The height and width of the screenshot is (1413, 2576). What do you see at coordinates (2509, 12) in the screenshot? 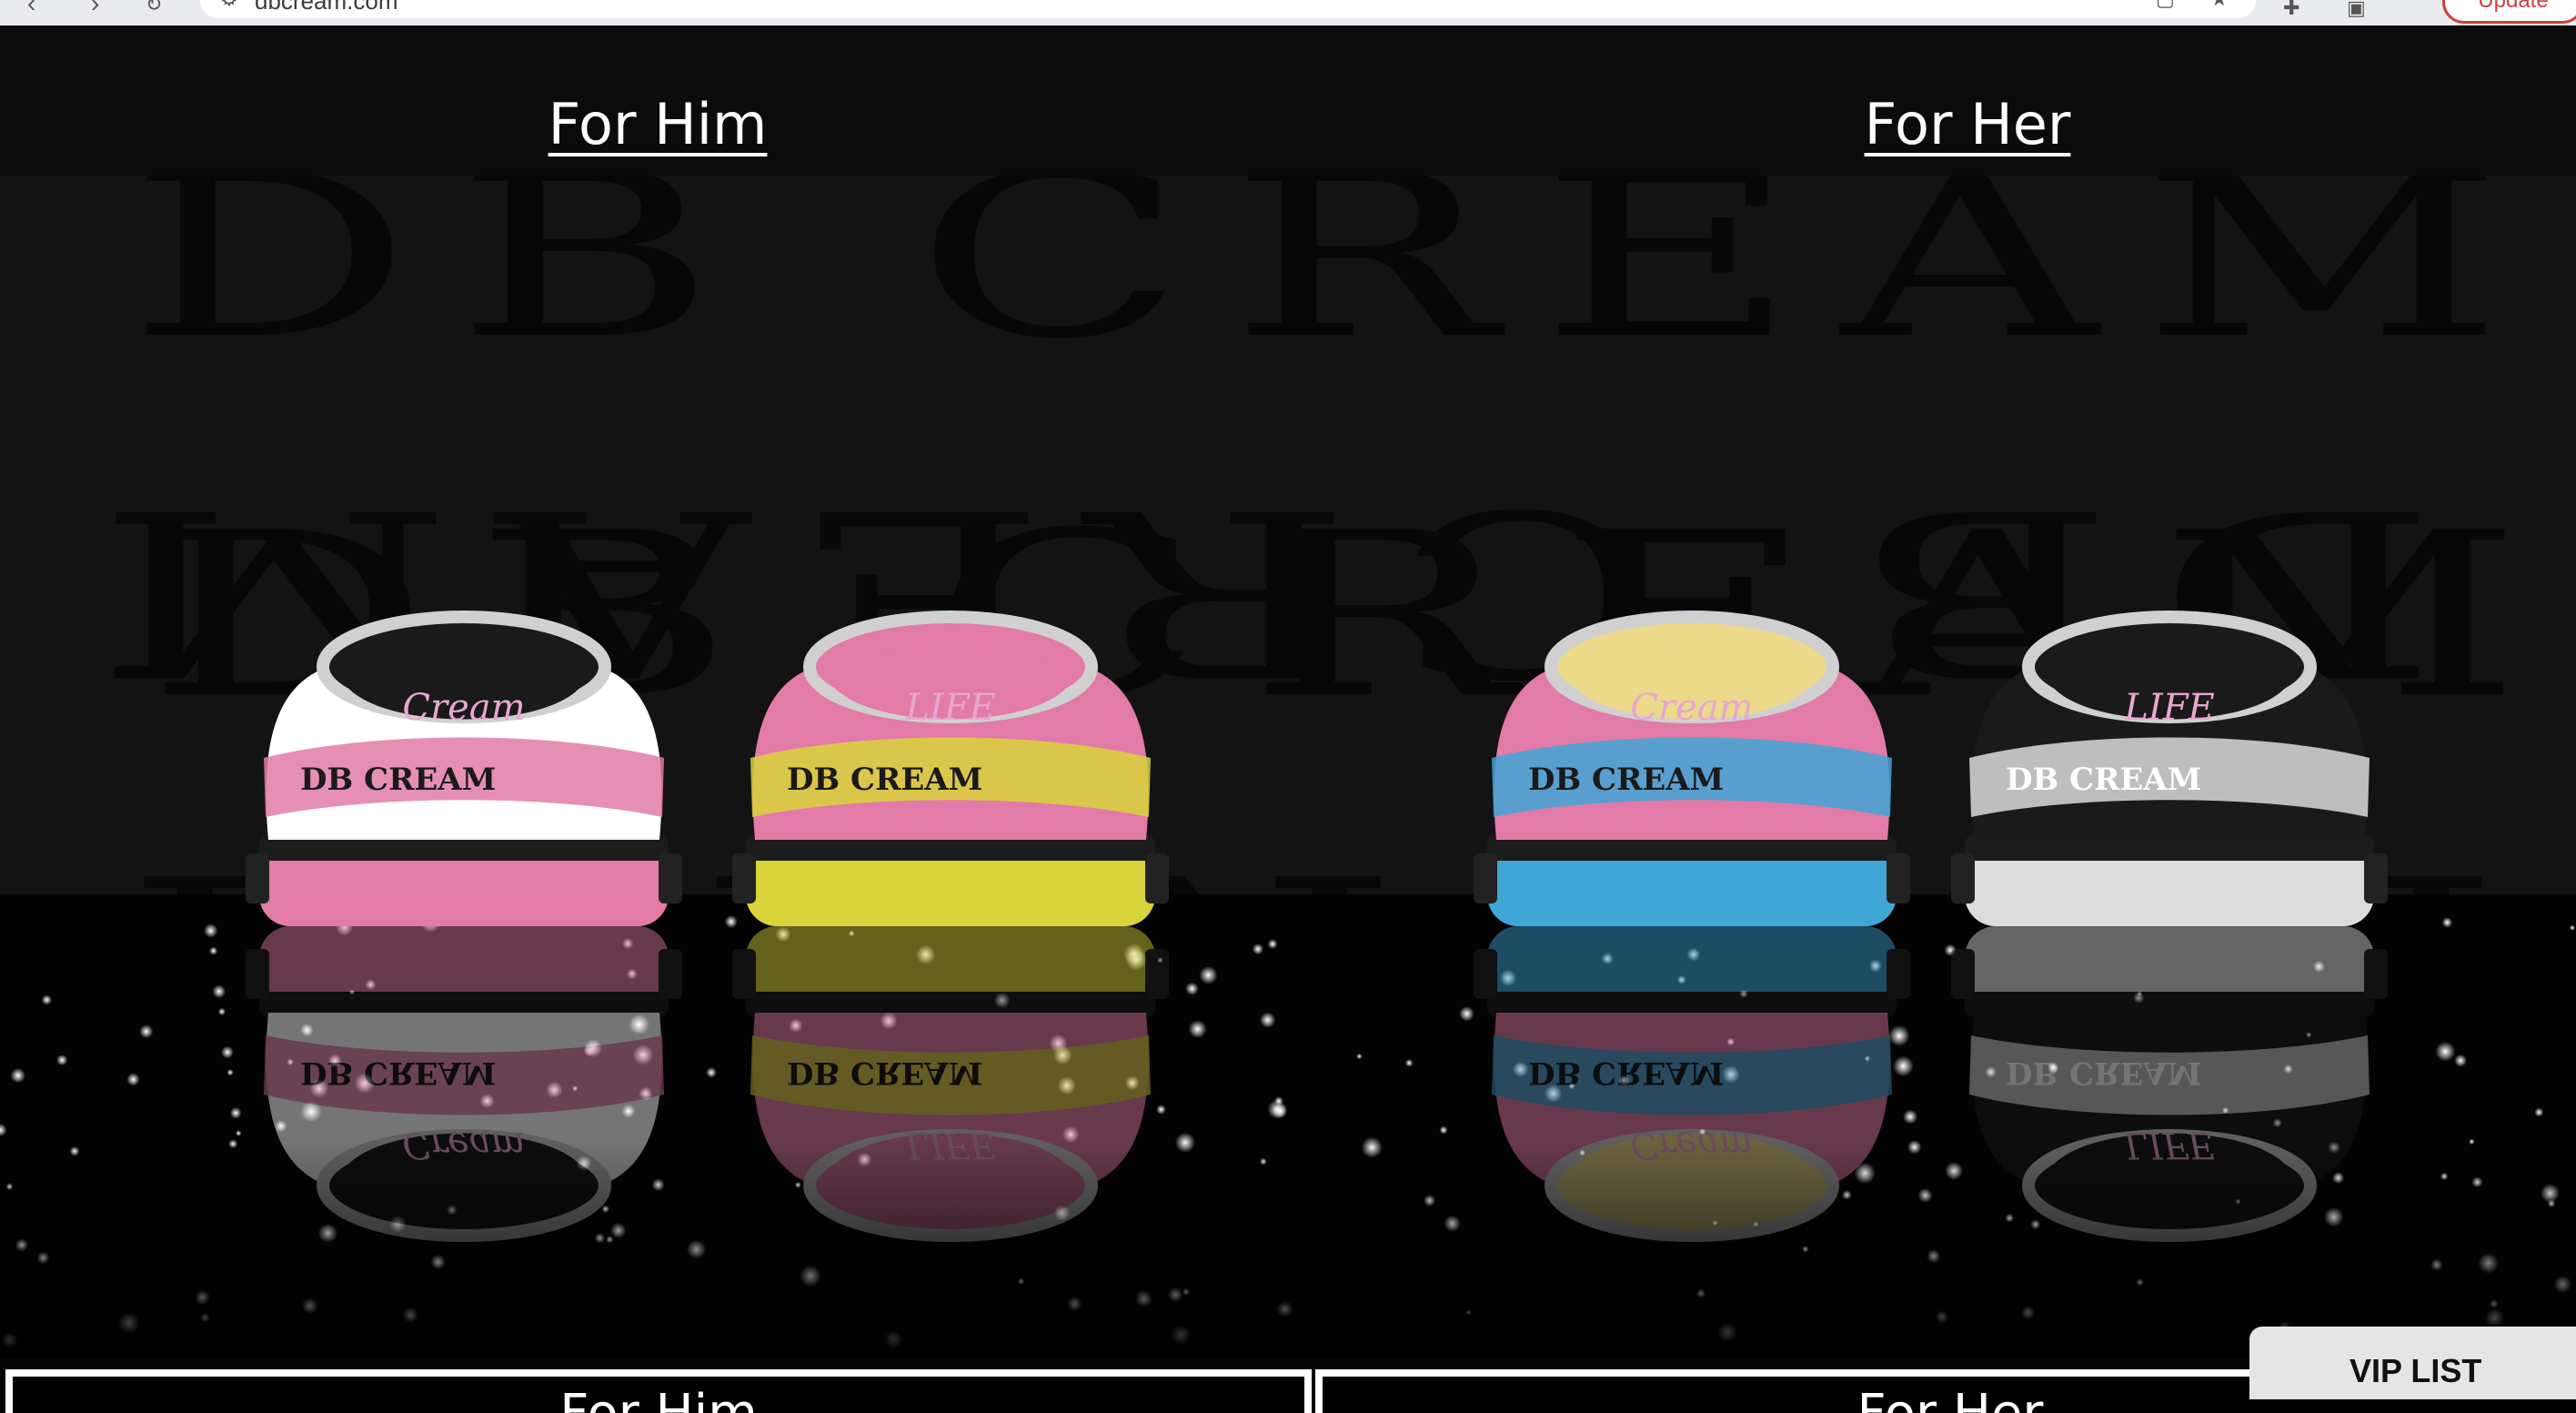
I see `update-button: Update` at bounding box center [2509, 12].